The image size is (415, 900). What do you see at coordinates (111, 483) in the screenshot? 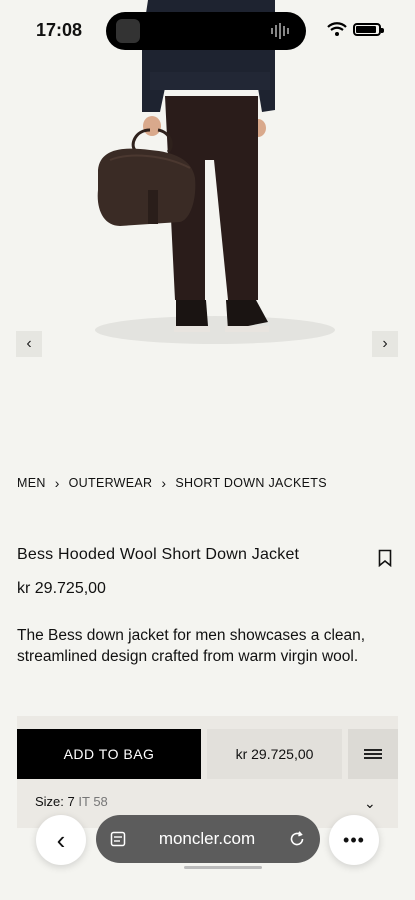
I see `breadcrumb-item-outerwear: OUTERWEAR` at bounding box center [111, 483].